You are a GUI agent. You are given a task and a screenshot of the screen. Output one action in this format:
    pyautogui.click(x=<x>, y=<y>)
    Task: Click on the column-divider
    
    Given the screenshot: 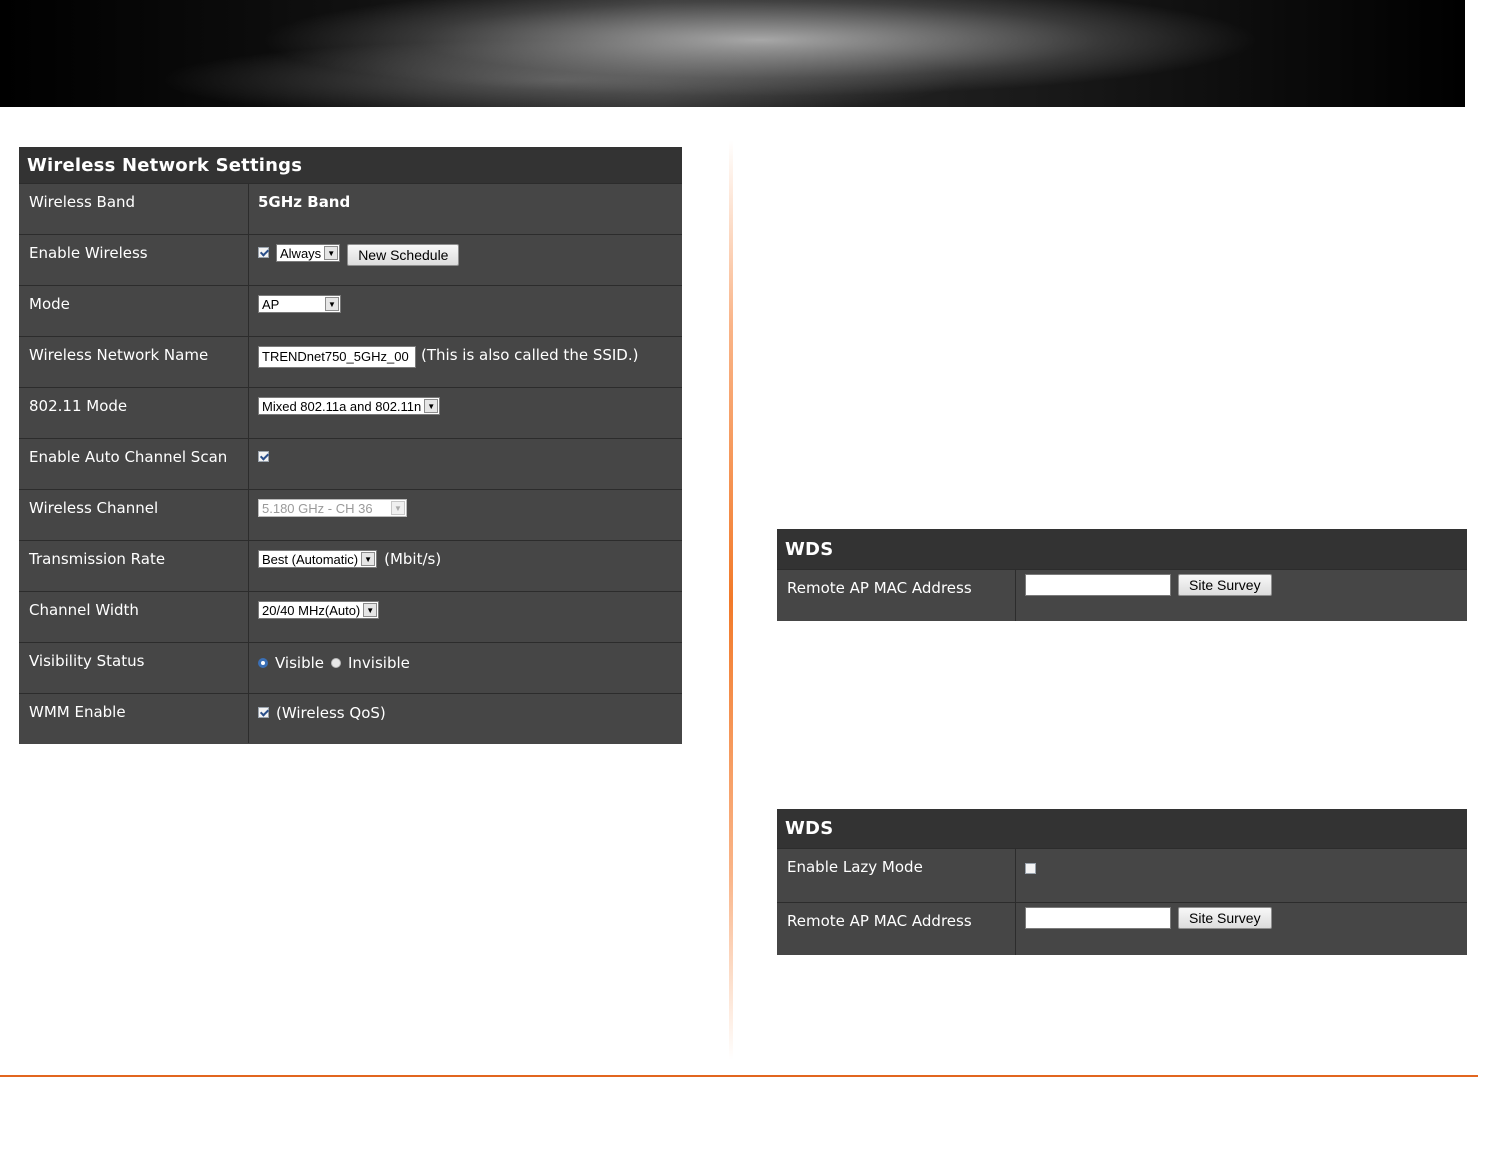 What is the action you would take?
    pyautogui.click(x=731, y=600)
    